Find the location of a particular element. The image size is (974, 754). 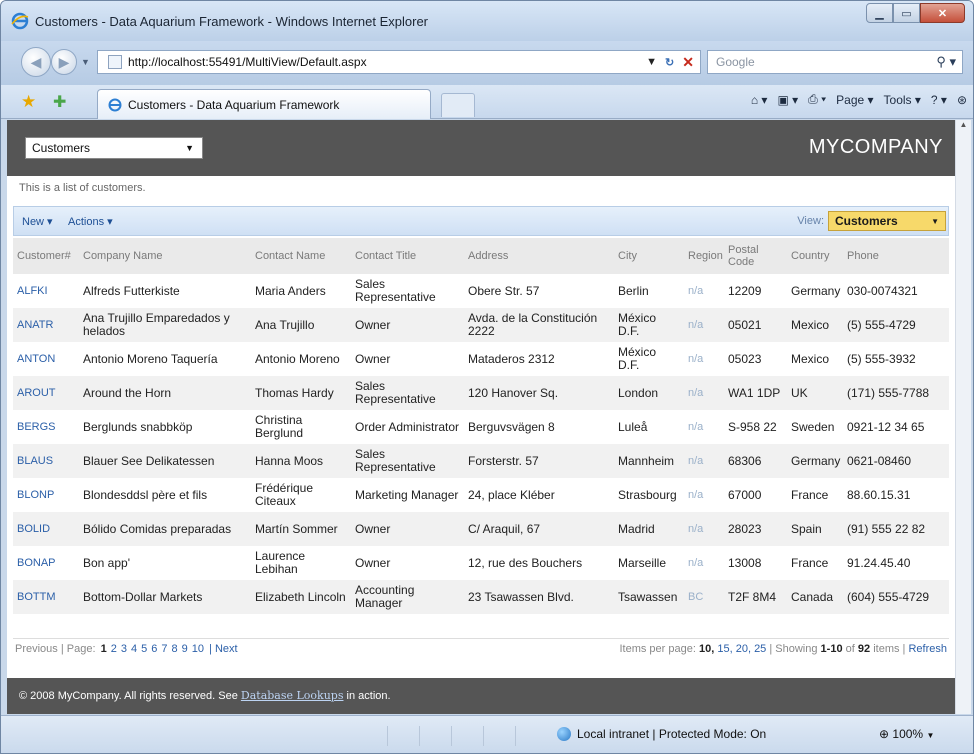

customer-id-link: BONAP is located at coordinates (36, 563).